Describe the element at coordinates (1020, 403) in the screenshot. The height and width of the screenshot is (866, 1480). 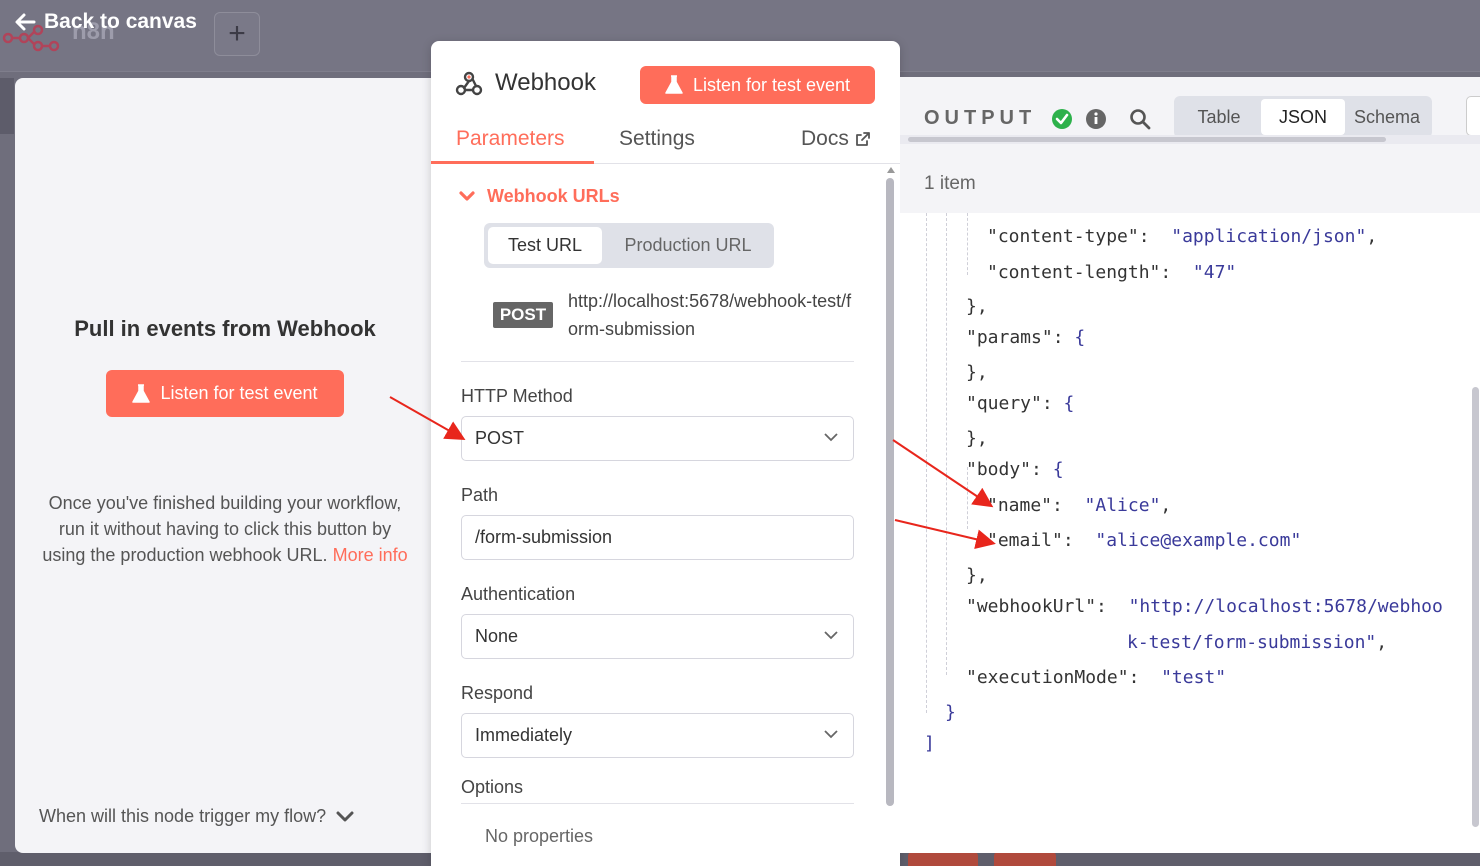
I see `json-line: "query": {` at that location.